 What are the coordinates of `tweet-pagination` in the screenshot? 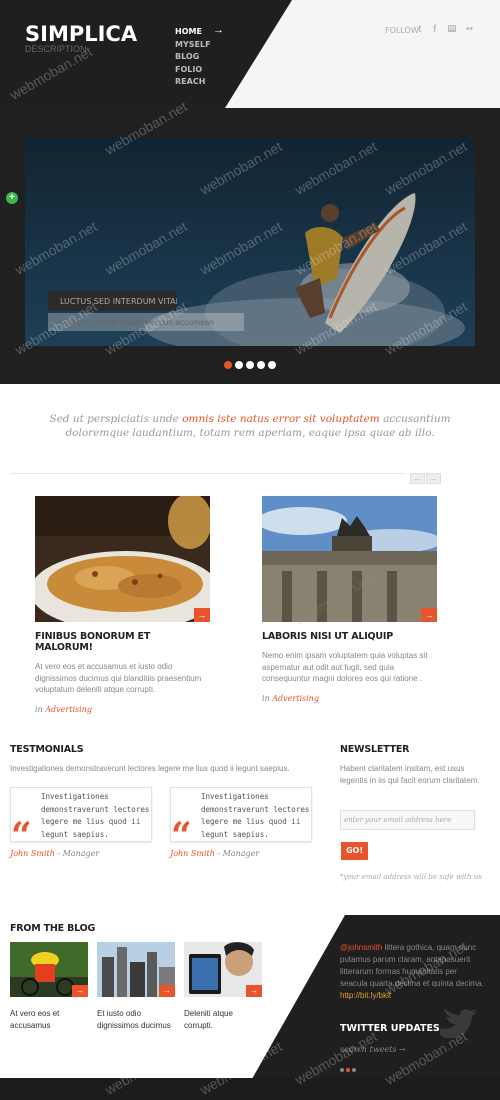 It's located at (348, 1070).